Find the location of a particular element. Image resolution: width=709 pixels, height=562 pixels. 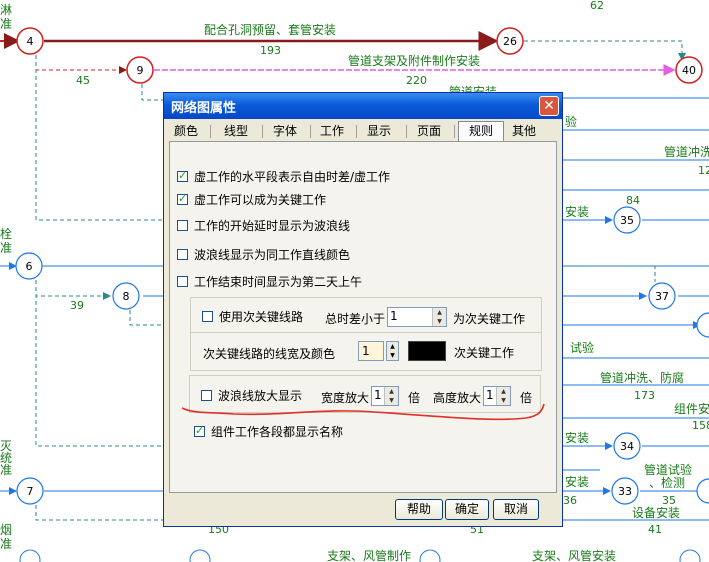

svg-text: 33 is located at coordinates (625, 491).